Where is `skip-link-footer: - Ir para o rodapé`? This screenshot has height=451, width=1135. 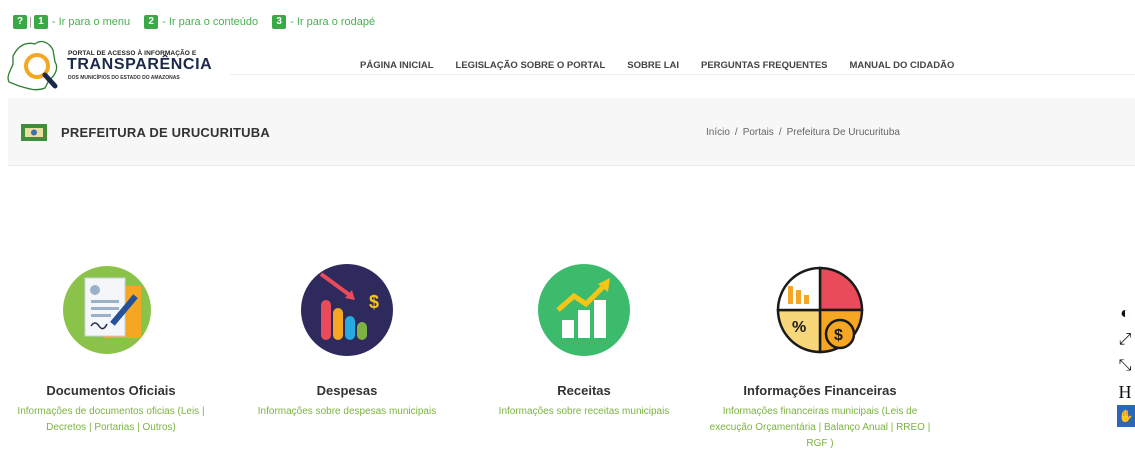
skip-link-footer: - Ir para o rodapé is located at coordinates (332, 22).